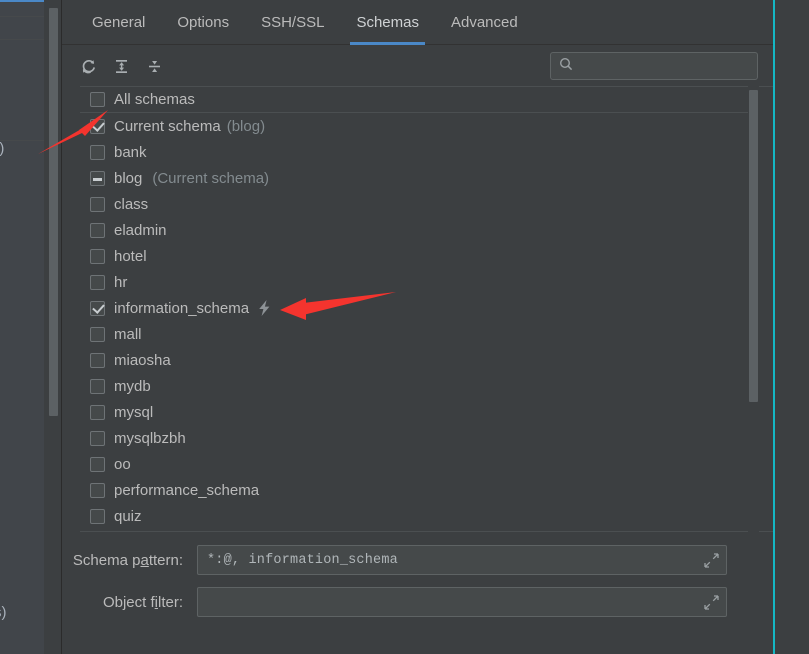  What do you see at coordinates (97, 256) in the screenshot?
I see `schema-checkbox-hotel` at bounding box center [97, 256].